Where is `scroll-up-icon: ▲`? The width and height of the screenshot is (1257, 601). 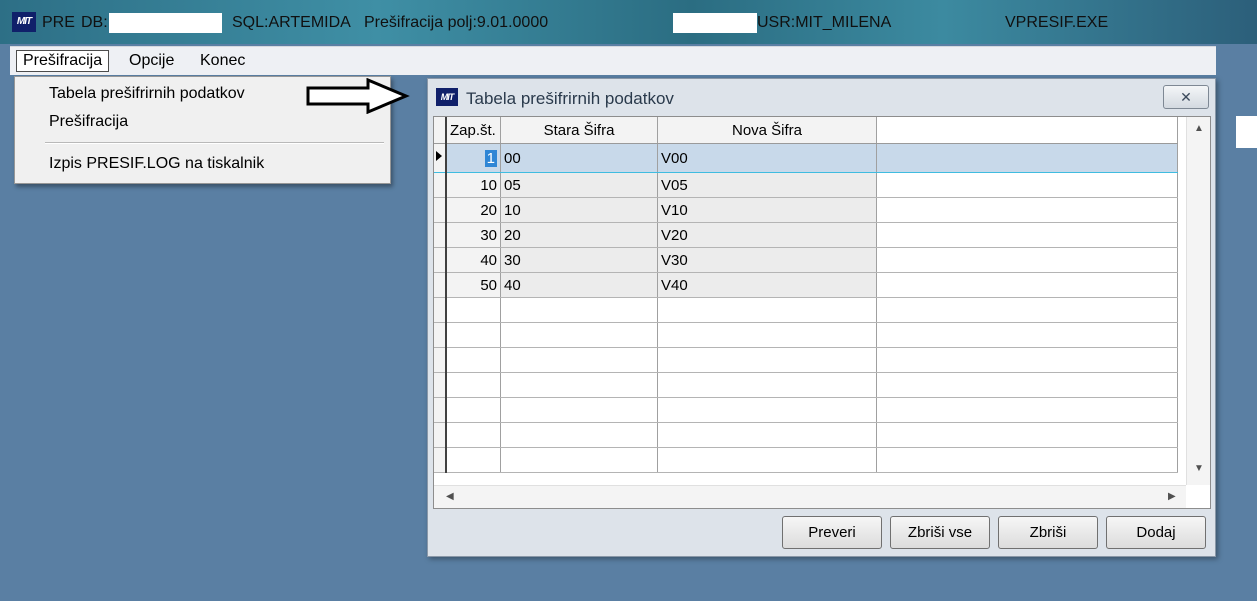 scroll-up-icon: ▲ is located at coordinates (1199, 128).